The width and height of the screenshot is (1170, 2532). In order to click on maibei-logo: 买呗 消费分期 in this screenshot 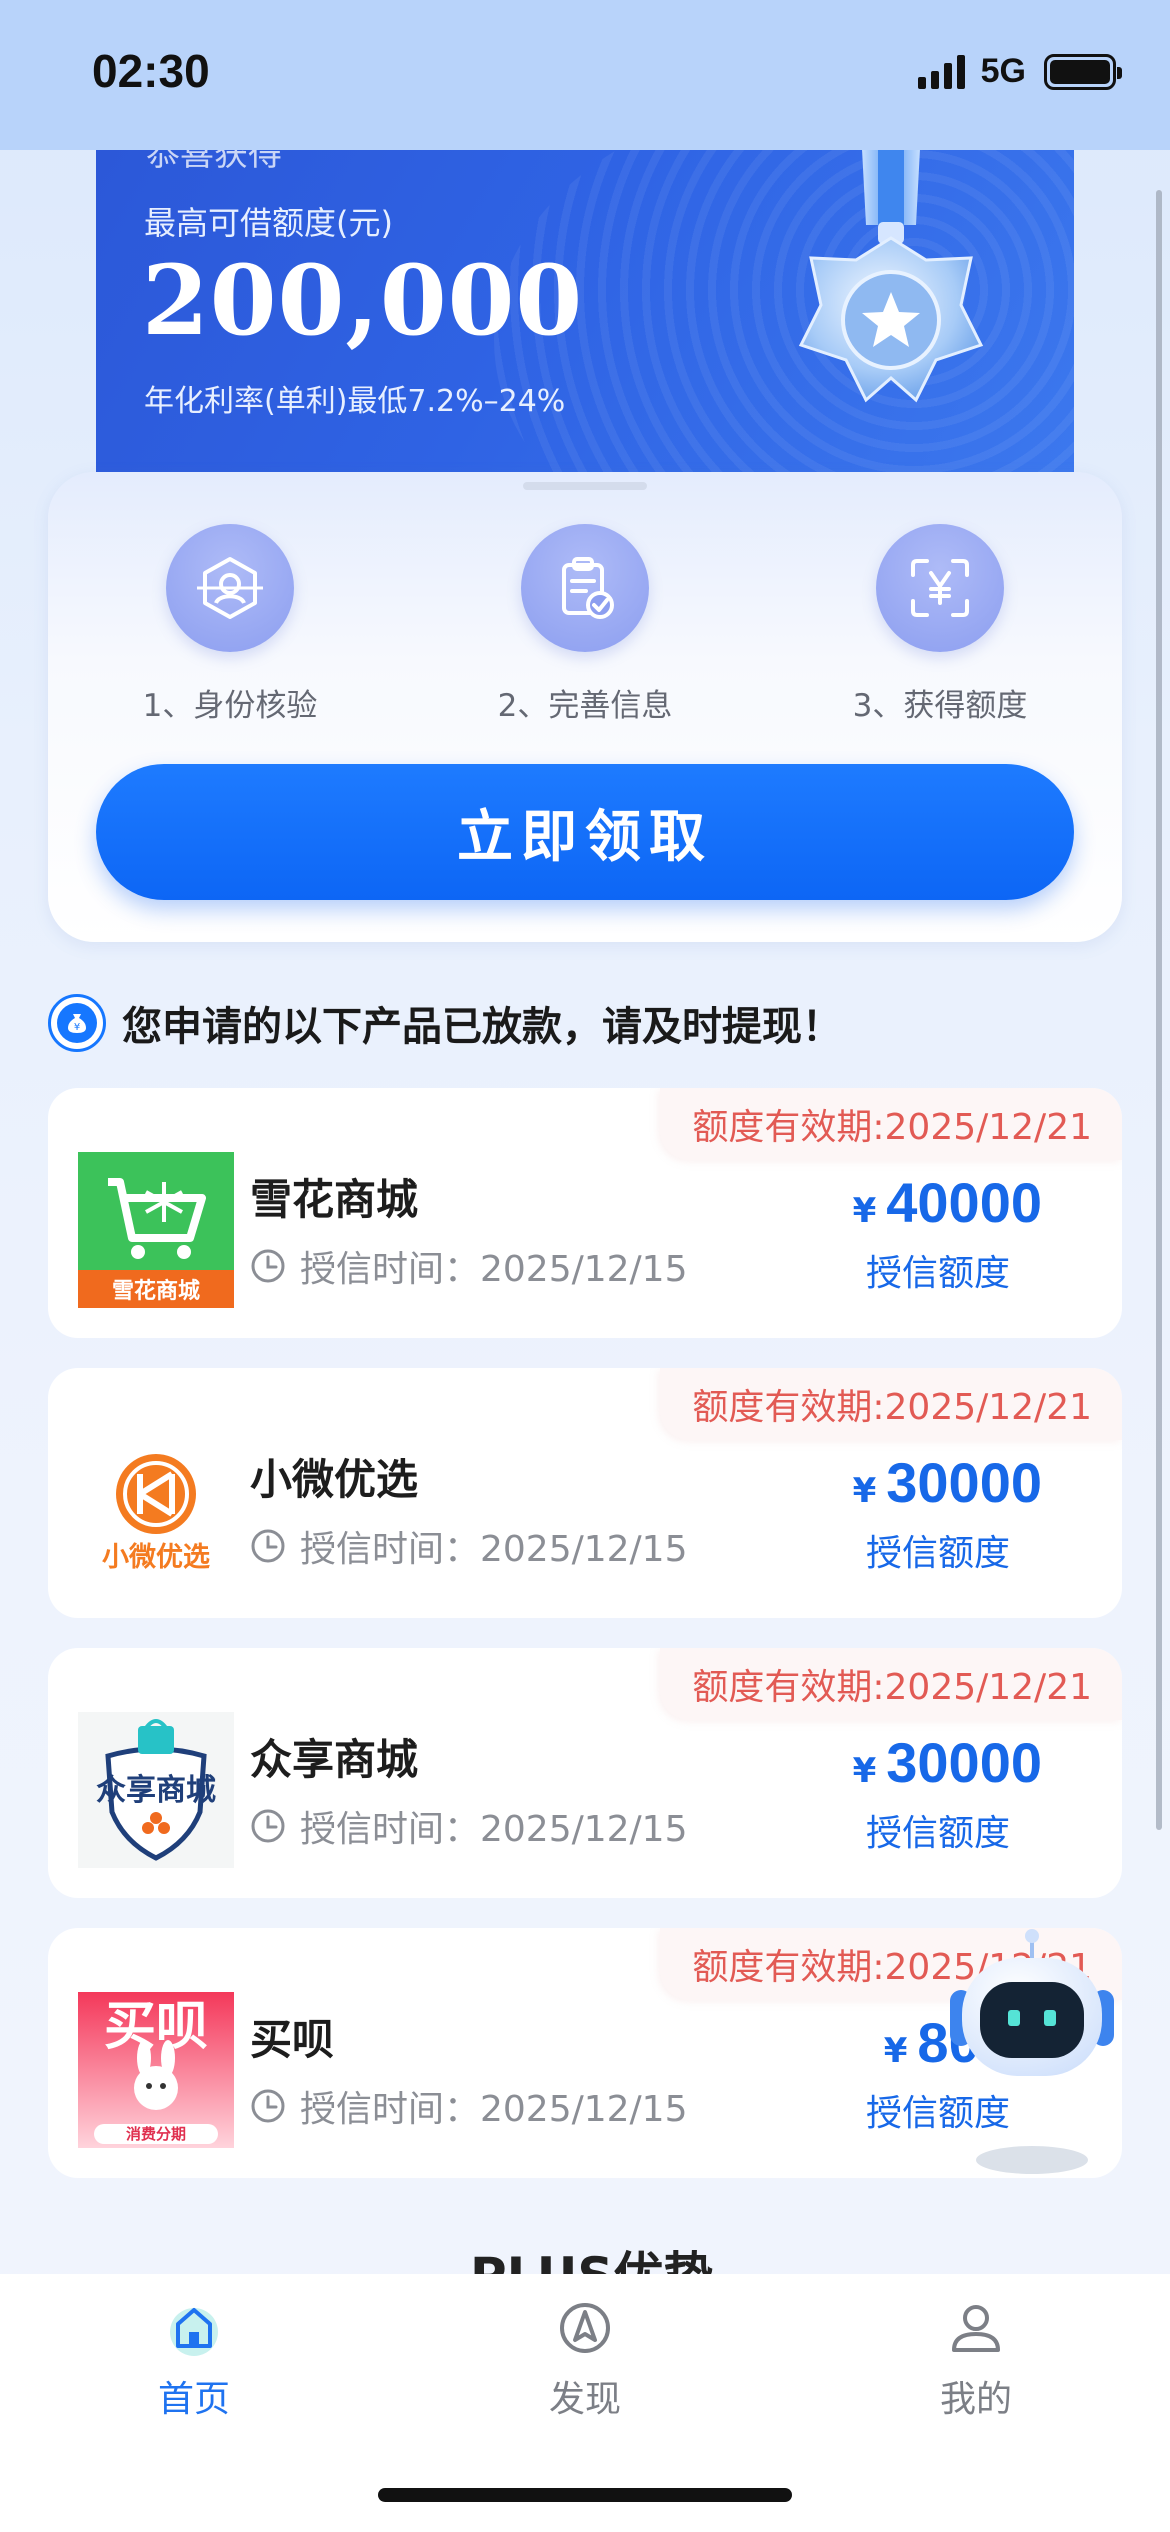, I will do `click(156, 2070)`.